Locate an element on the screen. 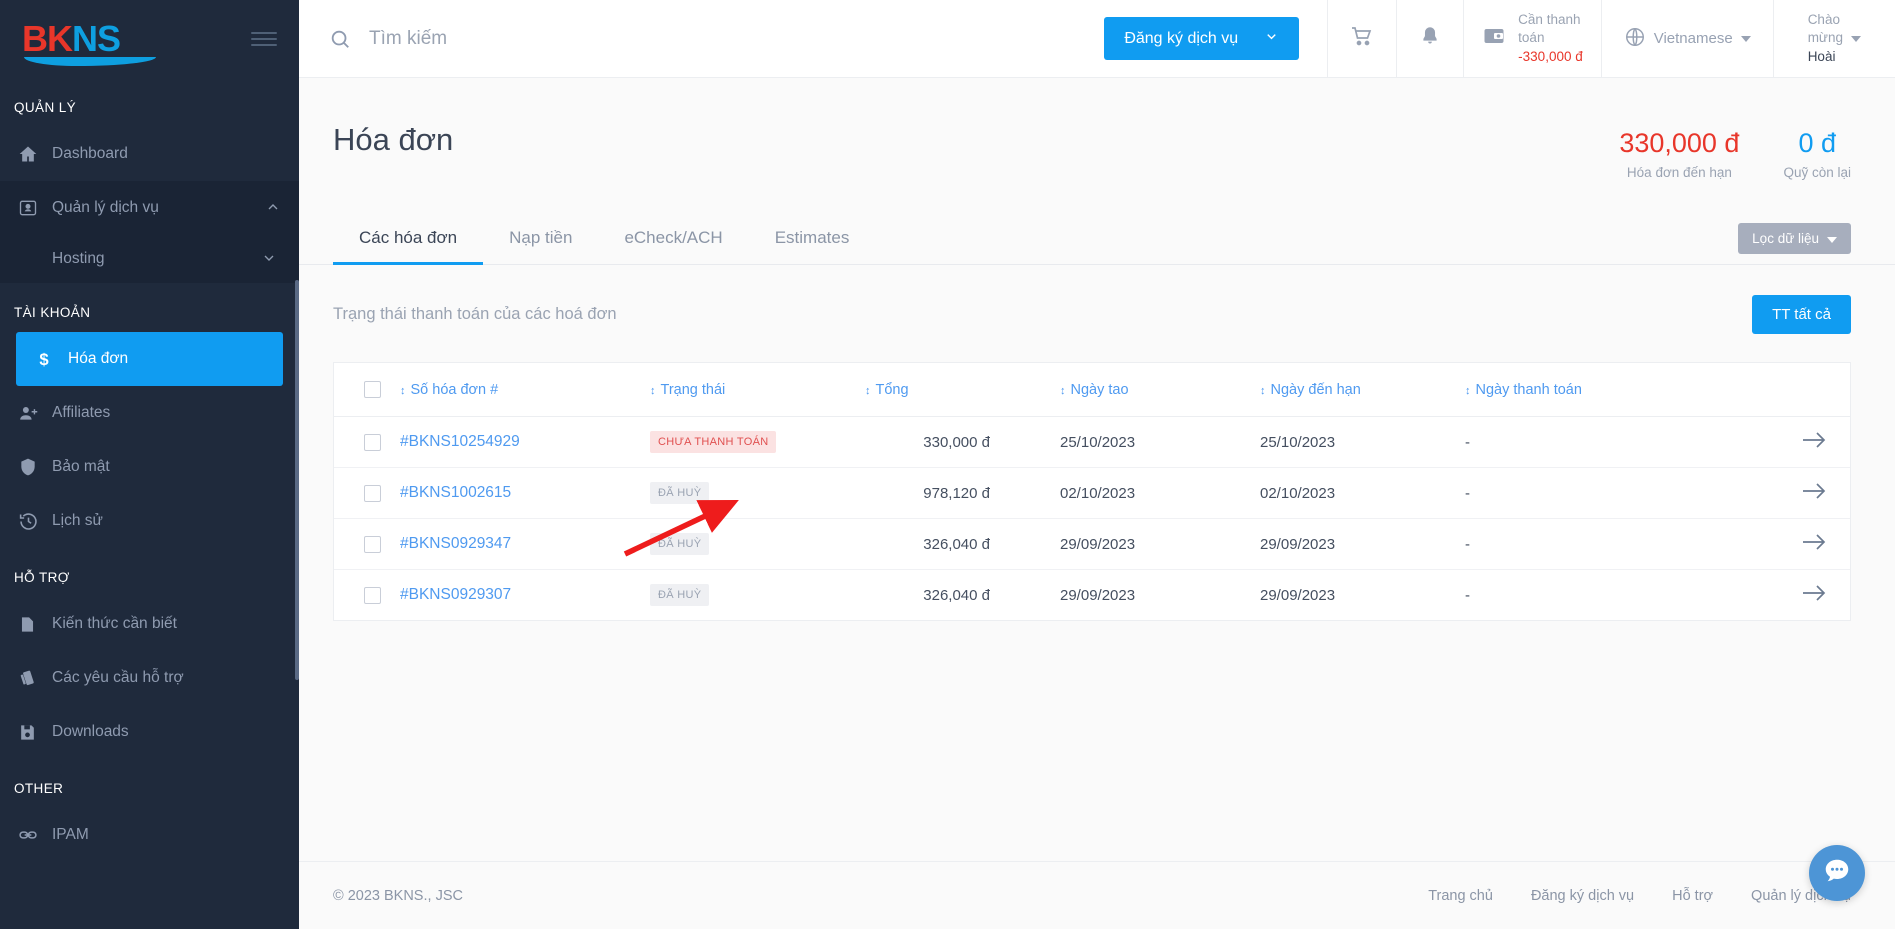 Image resolution: width=1895 pixels, height=929 pixels. row-status-cell: ĐÃ HUỲ is located at coordinates (757, 595).